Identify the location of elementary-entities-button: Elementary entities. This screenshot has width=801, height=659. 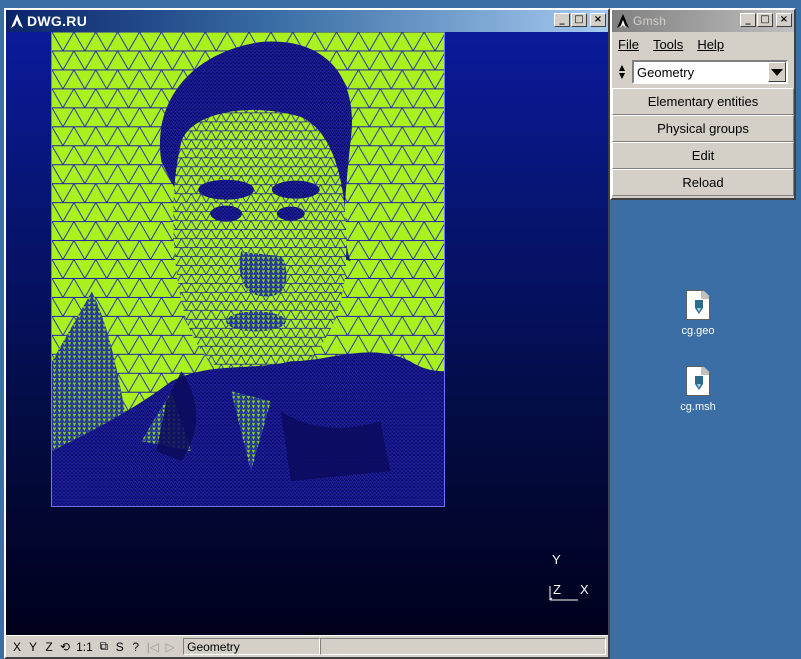
(703, 101).